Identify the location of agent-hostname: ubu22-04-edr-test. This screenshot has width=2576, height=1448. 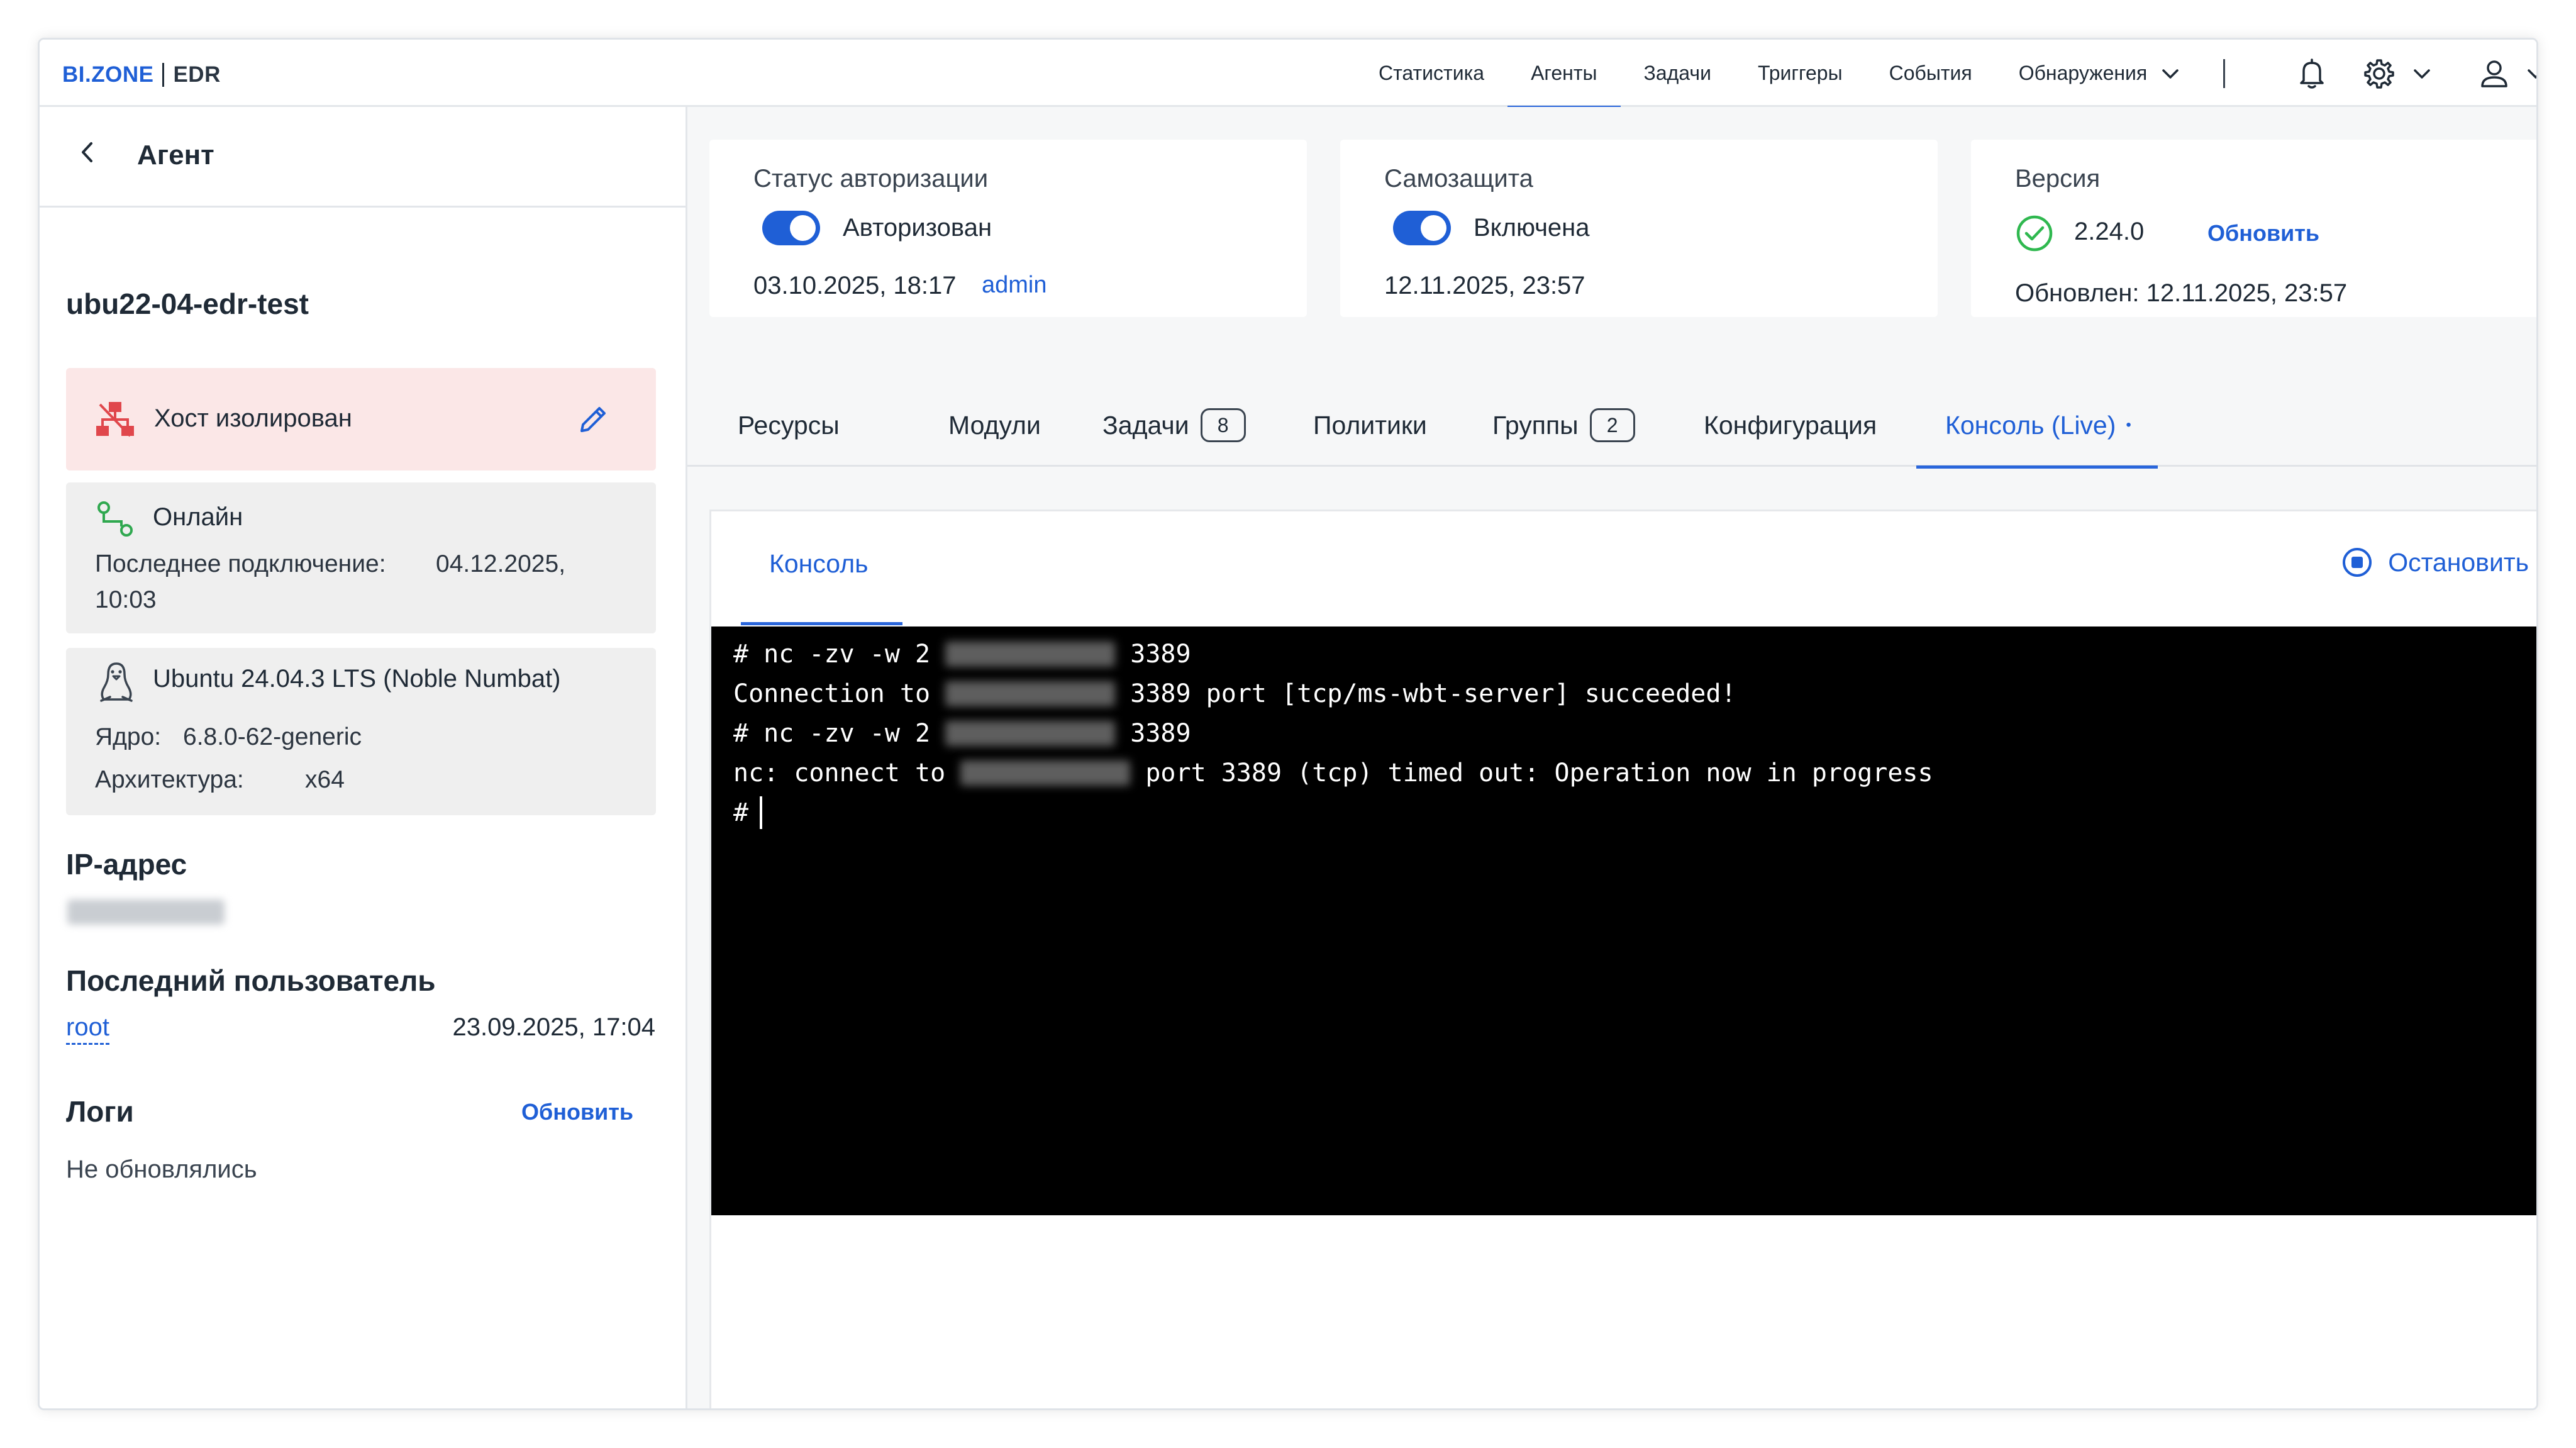
(187, 303).